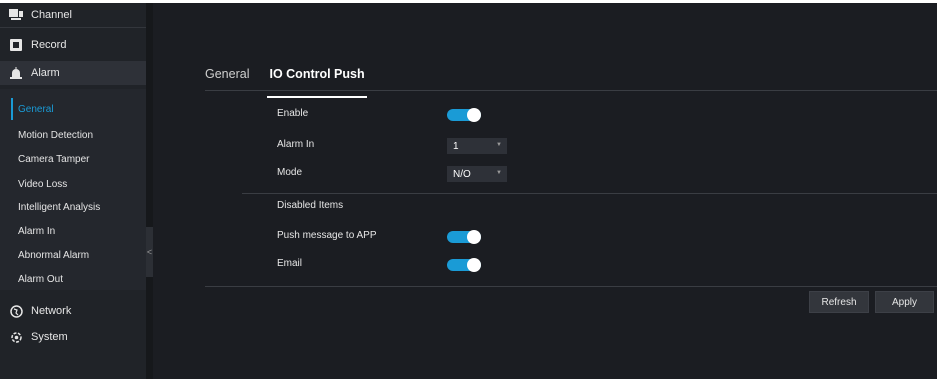 Image resolution: width=944 pixels, height=379 pixels. Describe the element at coordinates (78, 279) in the screenshot. I see `sidebar-subitem-alarm-out: Alarm Out` at that location.